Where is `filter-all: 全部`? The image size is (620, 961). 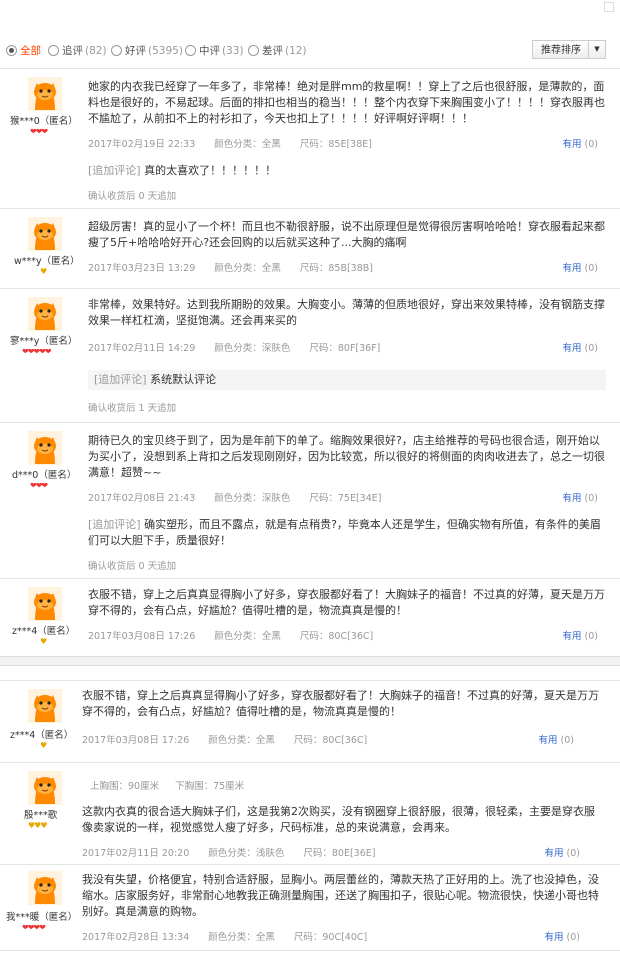
filter-all: 全部 is located at coordinates (24, 50).